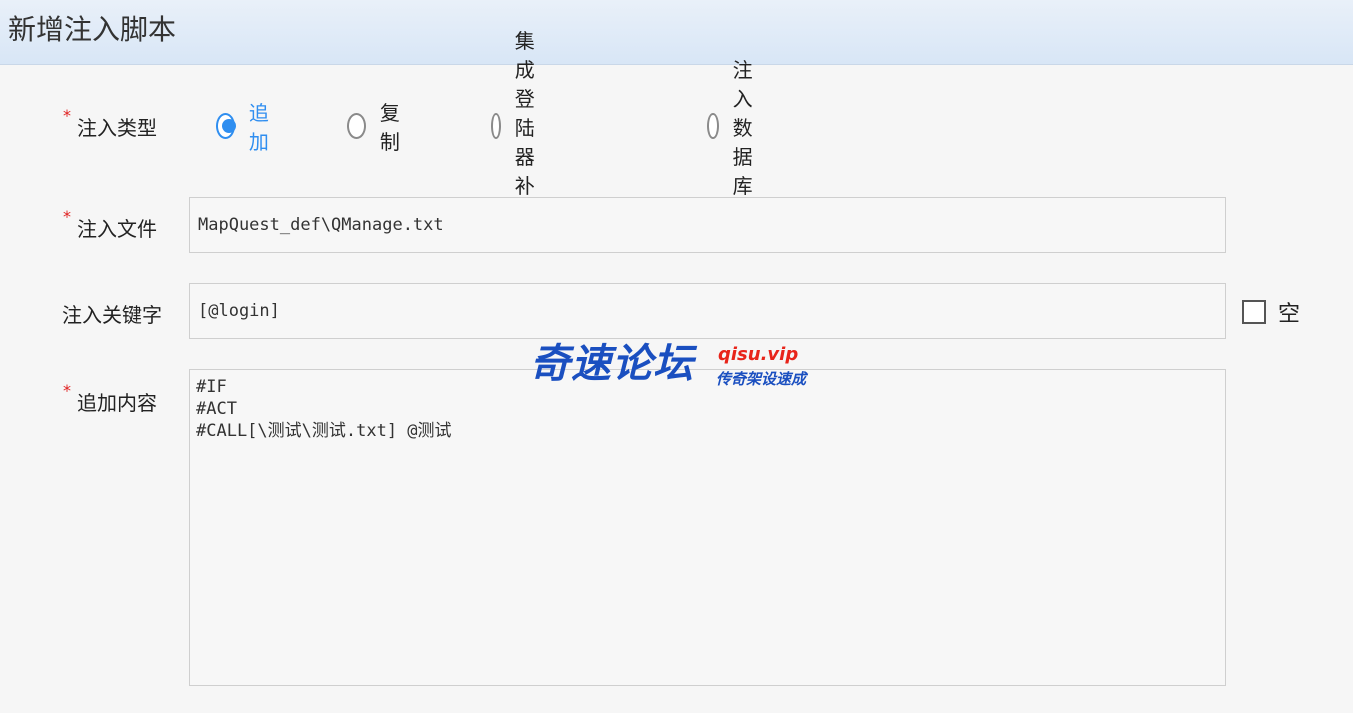 Image resolution: width=1353 pixels, height=713 pixels. What do you see at coordinates (262, 126) in the screenshot?
I see `radio-append-label: 追加` at bounding box center [262, 126].